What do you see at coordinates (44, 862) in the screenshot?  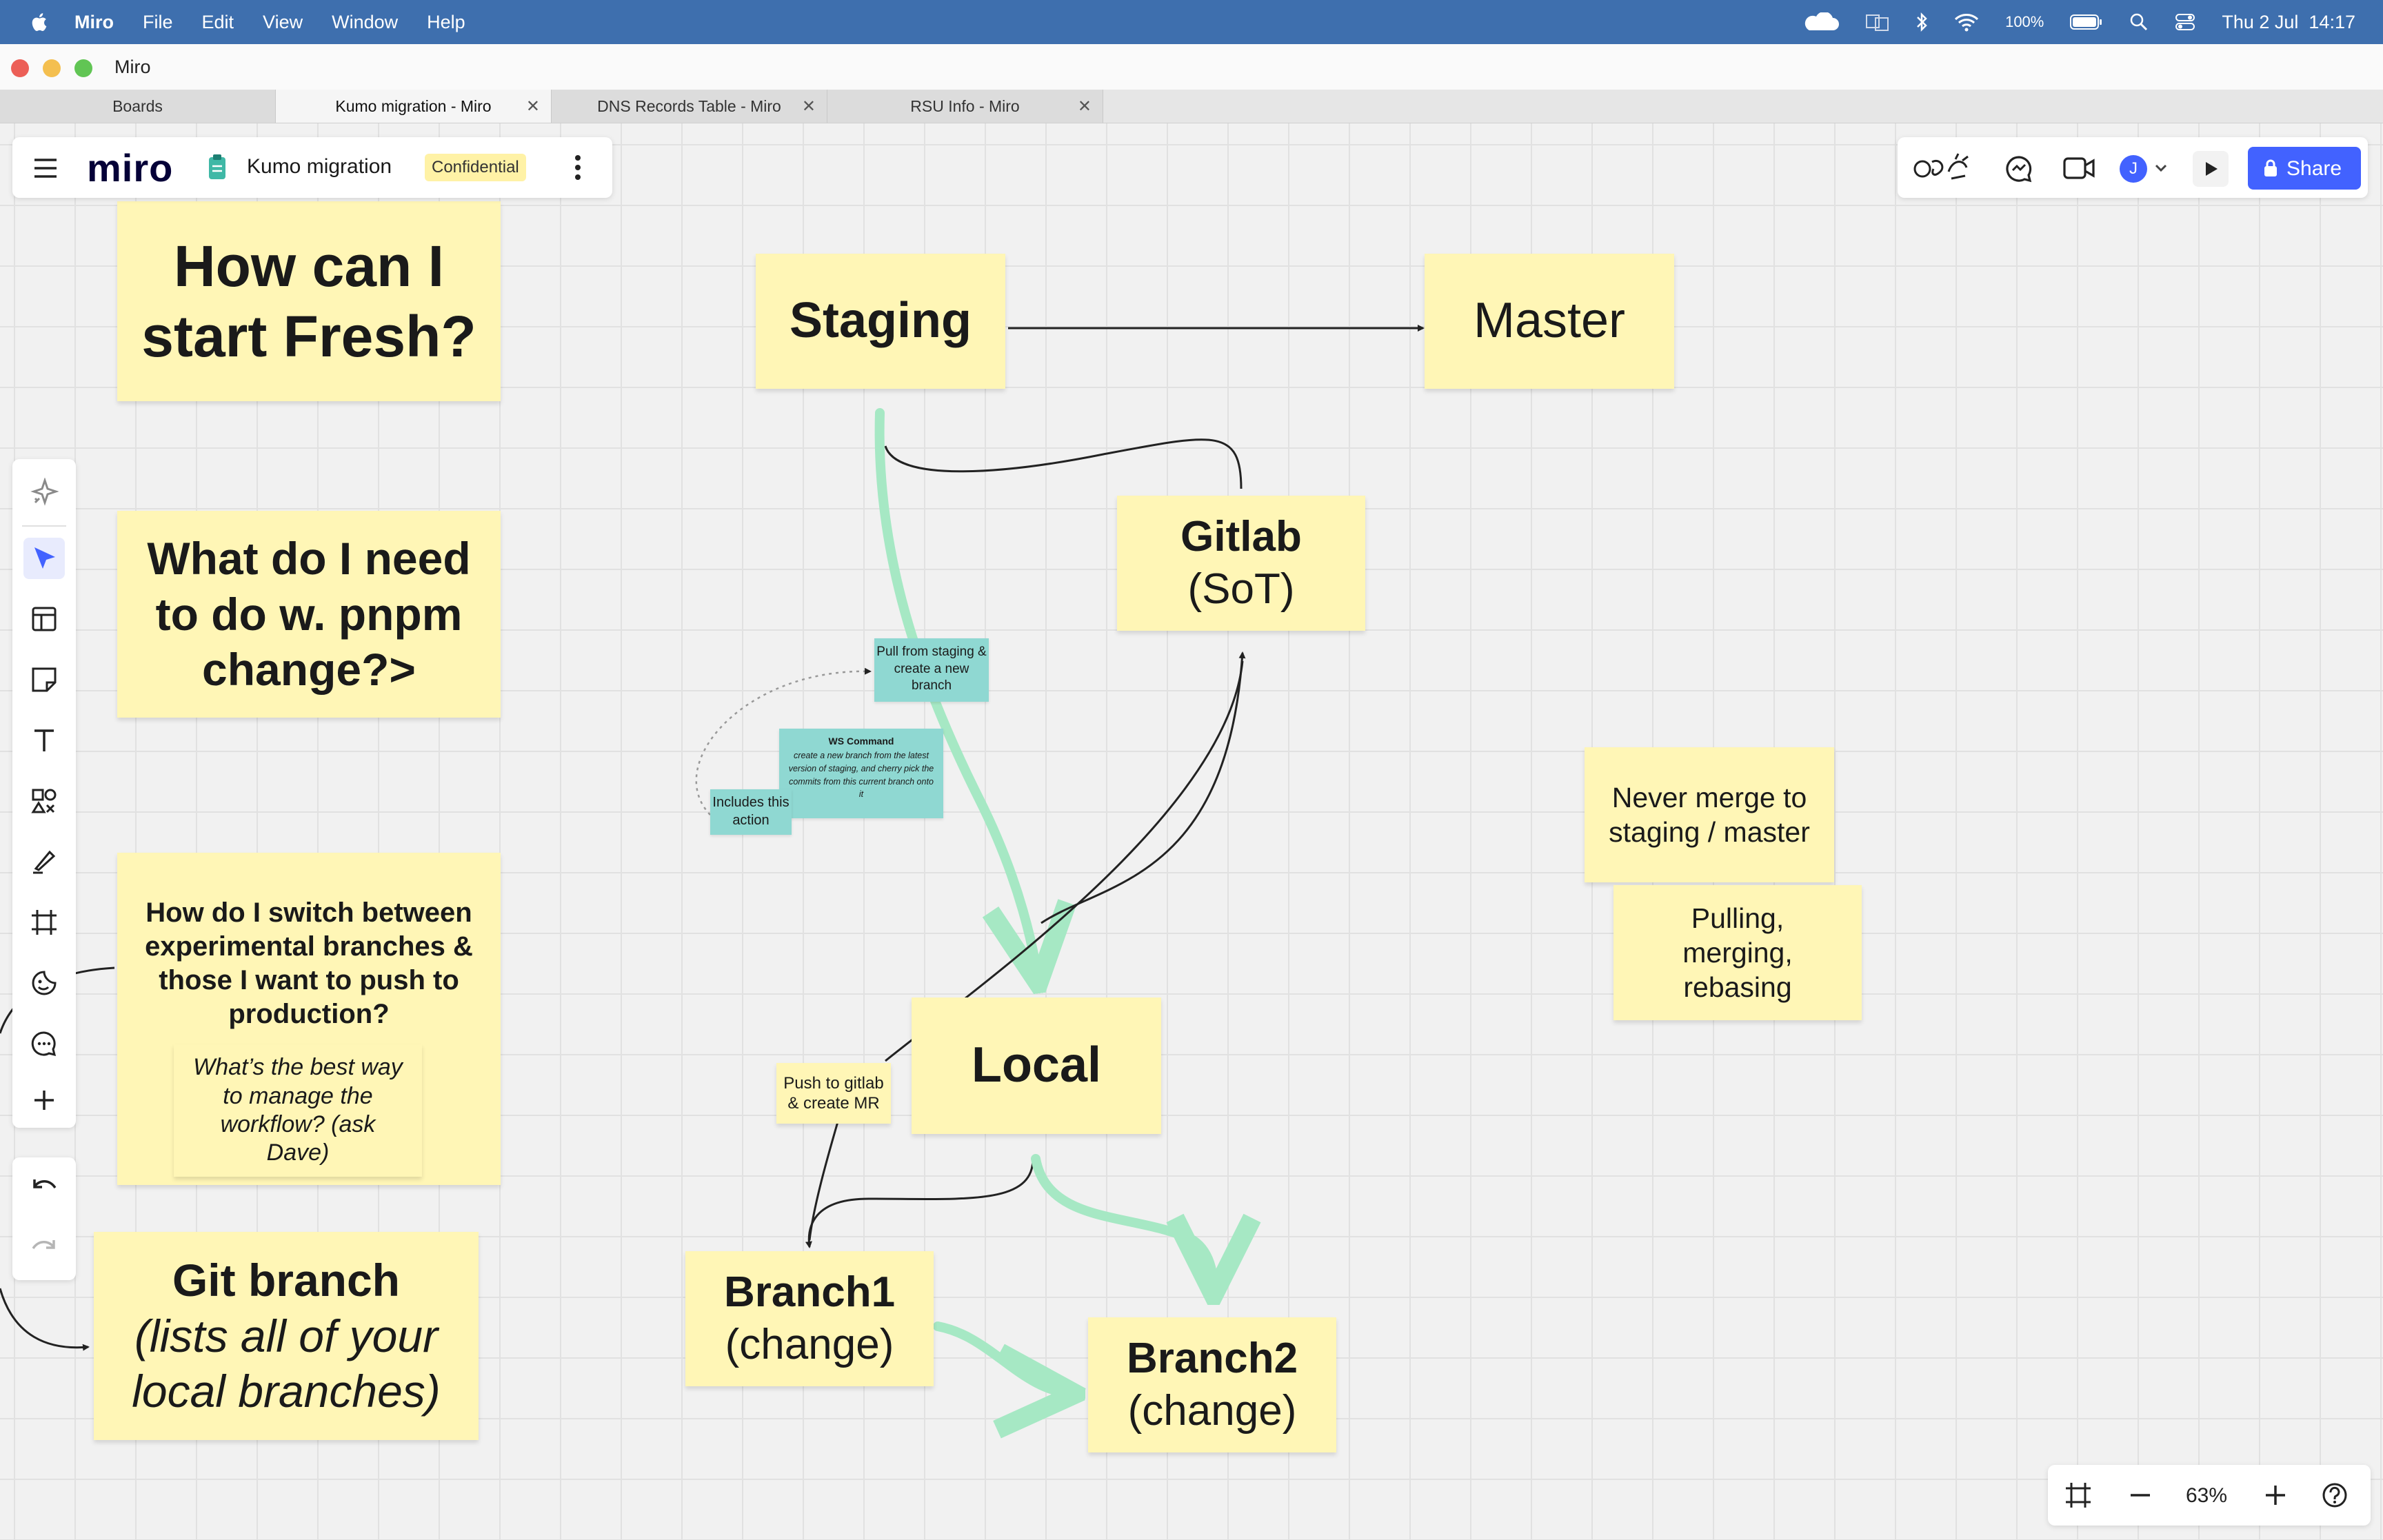 I see `pen-tool` at bounding box center [44, 862].